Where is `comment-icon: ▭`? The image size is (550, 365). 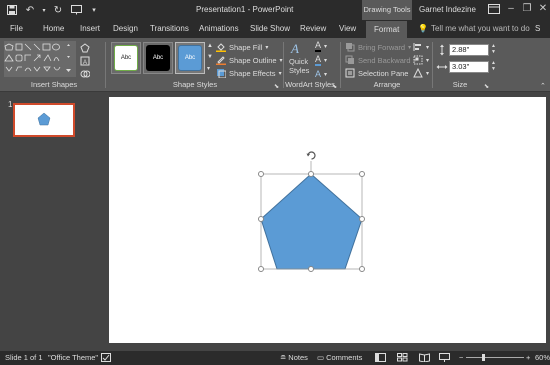
comment-icon: ▭ is located at coordinates (321, 357).